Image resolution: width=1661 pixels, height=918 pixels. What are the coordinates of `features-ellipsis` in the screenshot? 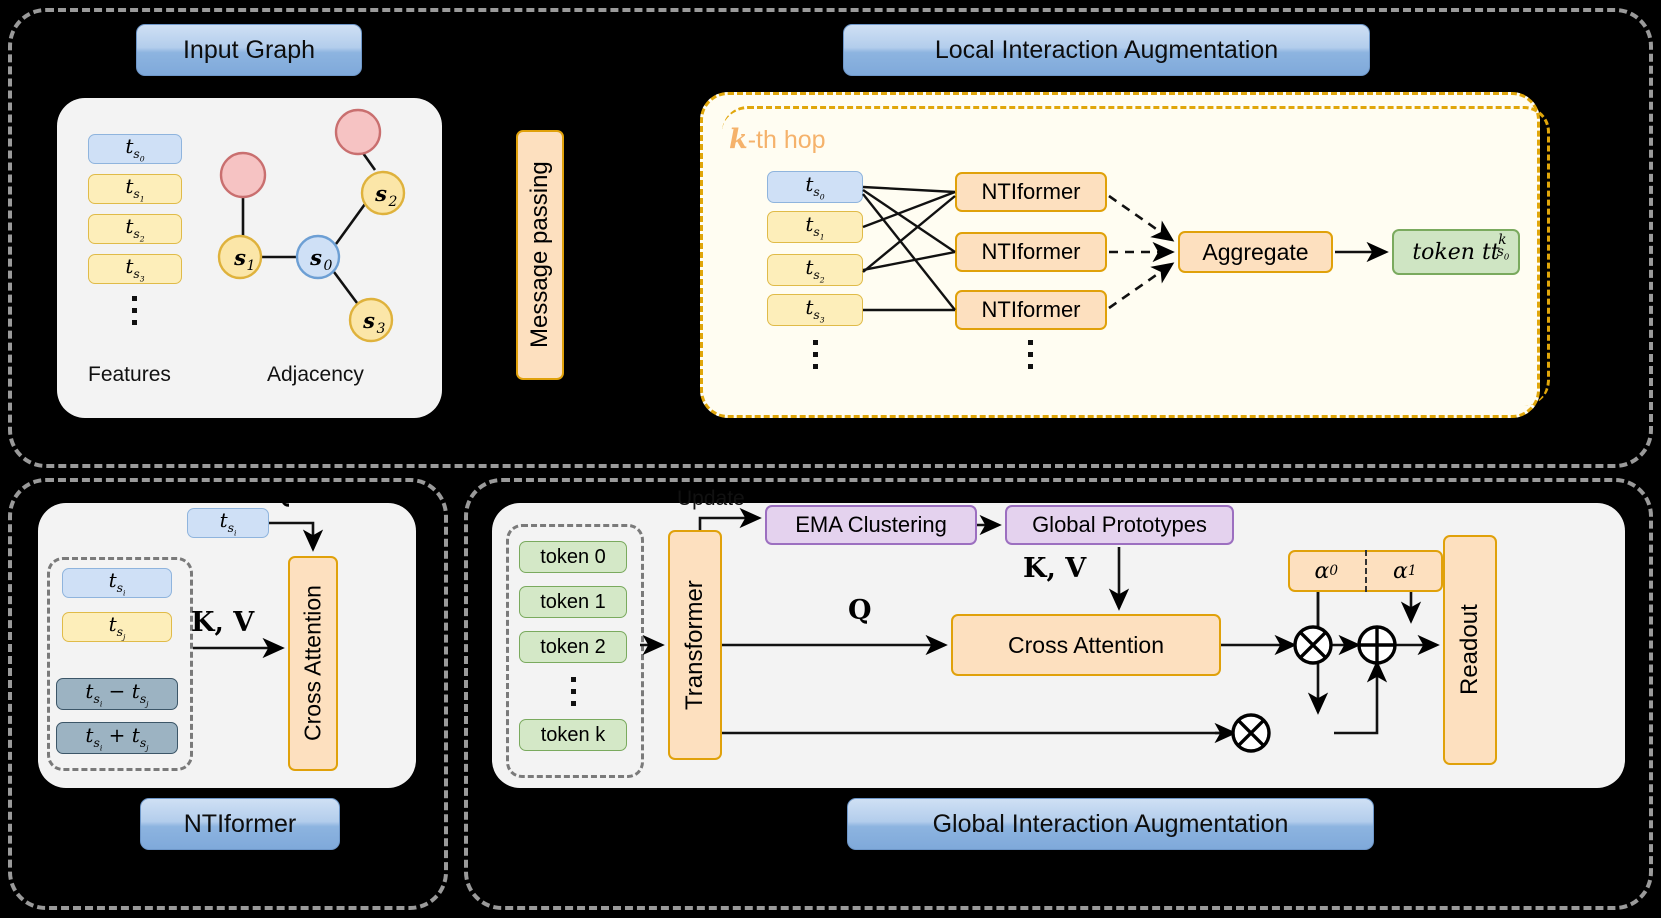 It's located at (134, 310).